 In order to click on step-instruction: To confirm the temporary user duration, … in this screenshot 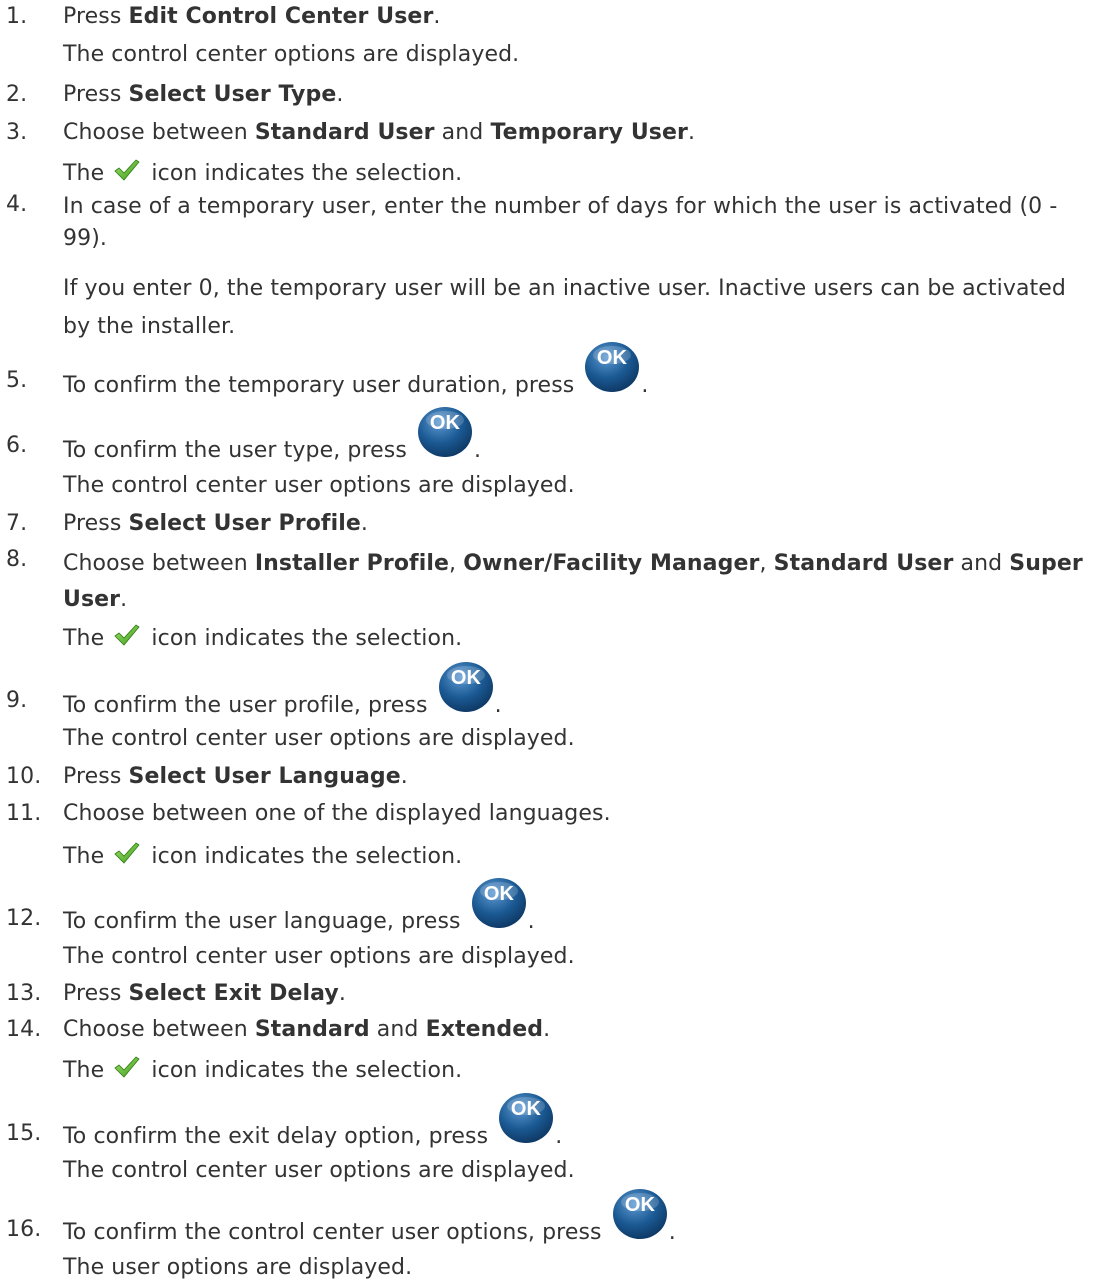, I will do `click(575, 367)`.